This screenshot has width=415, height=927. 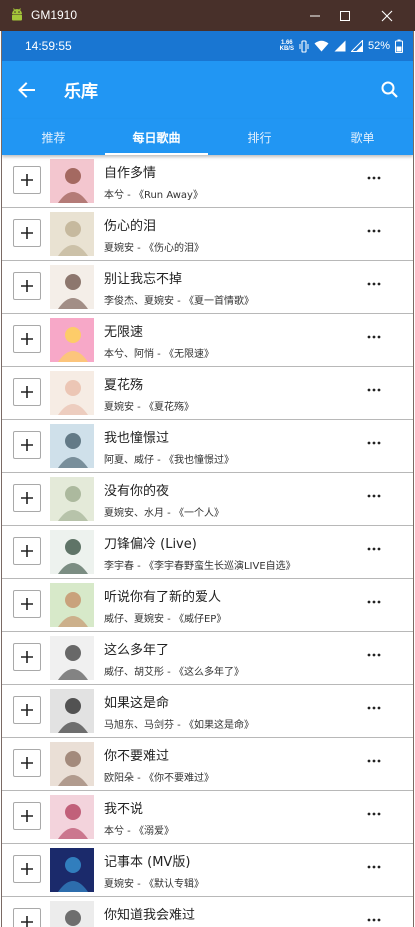 I want to click on song-artist-album: 李宇春 - 《李宇春野蛮生长巡演LIVE自选》, so click(x=200, y=566).